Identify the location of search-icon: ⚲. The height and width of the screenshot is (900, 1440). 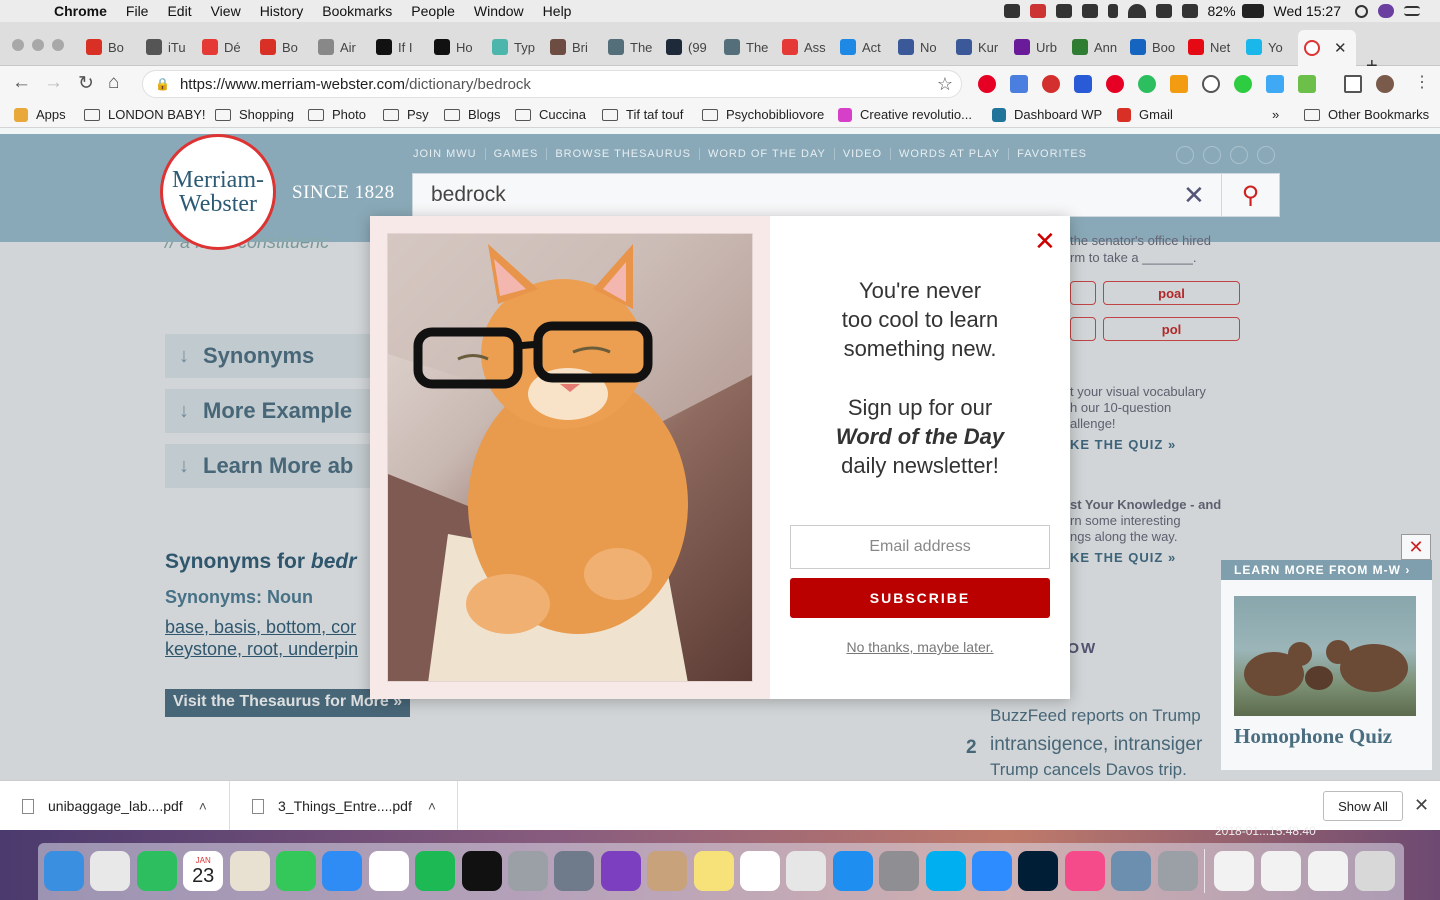
(1250, 195).